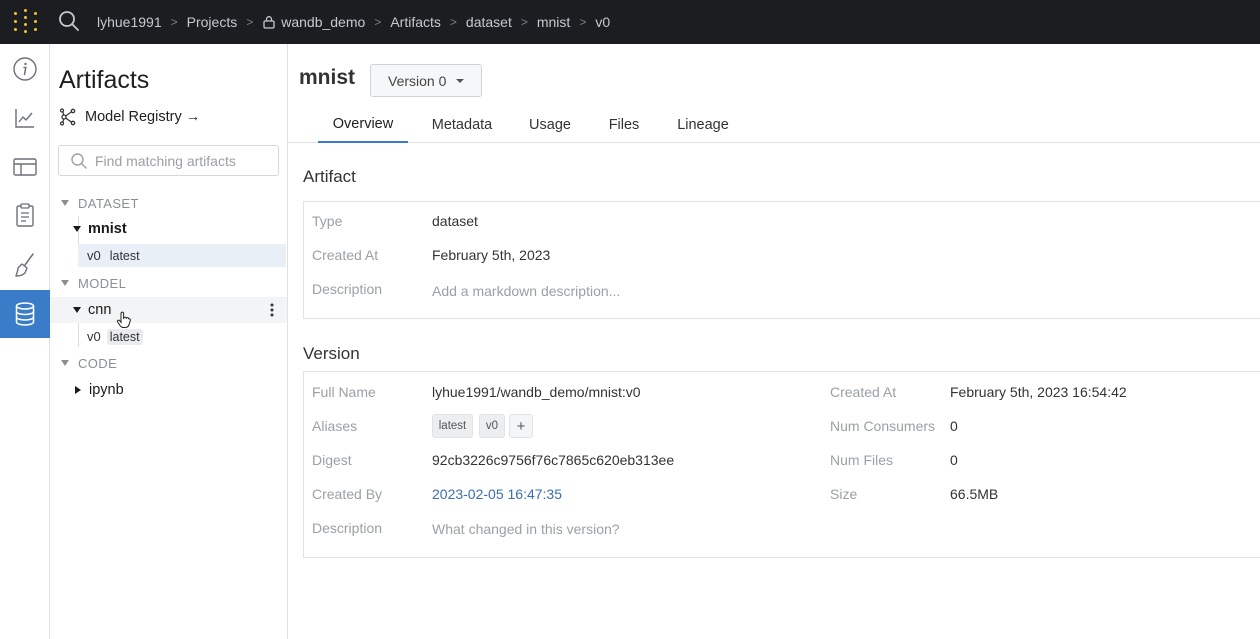  What do you see at coordinates (193, 117) in the screenshot?
I see `arrow-right-icon: →` at bounding box center [193, 117].